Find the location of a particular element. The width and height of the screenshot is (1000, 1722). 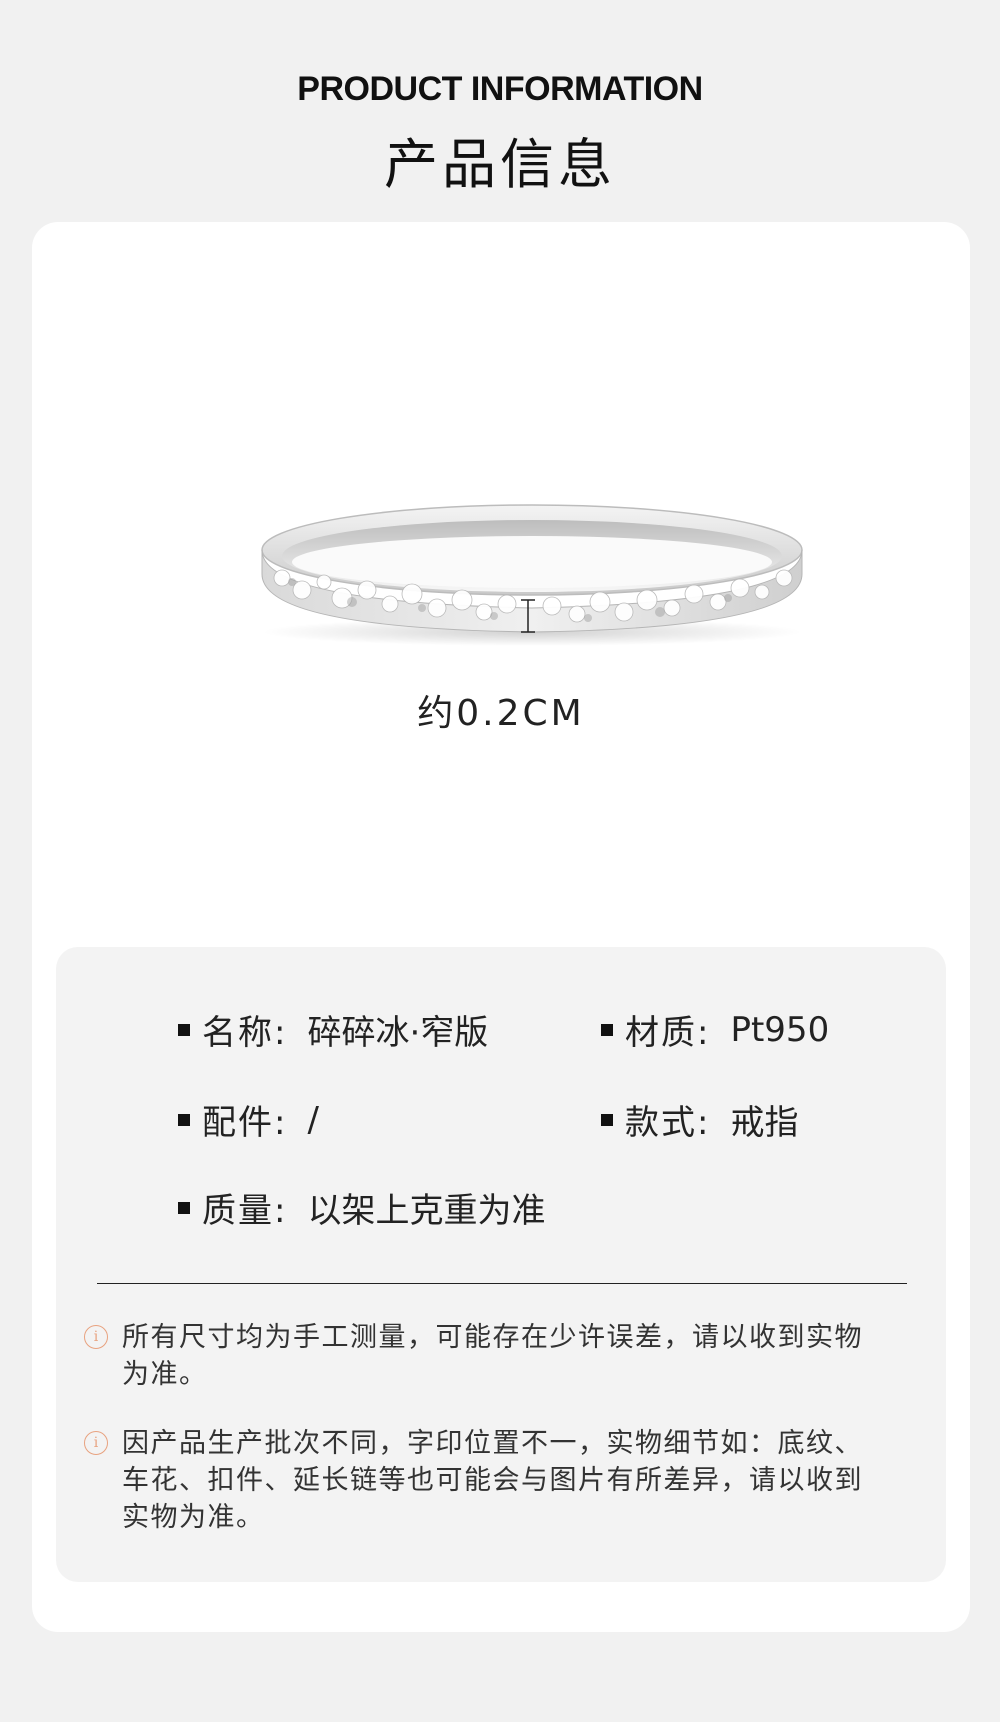

spec-weight-key: 质量: is located at coordinates (245, 1211).